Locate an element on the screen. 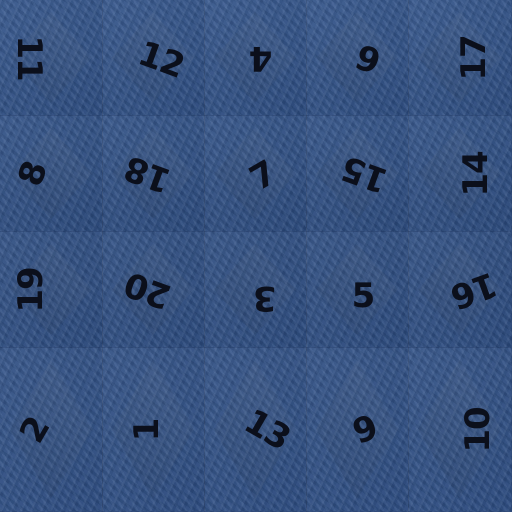 The height and width of the screenshot is (512, 512). tile-6: 6 is located at coordinates (357, 58).